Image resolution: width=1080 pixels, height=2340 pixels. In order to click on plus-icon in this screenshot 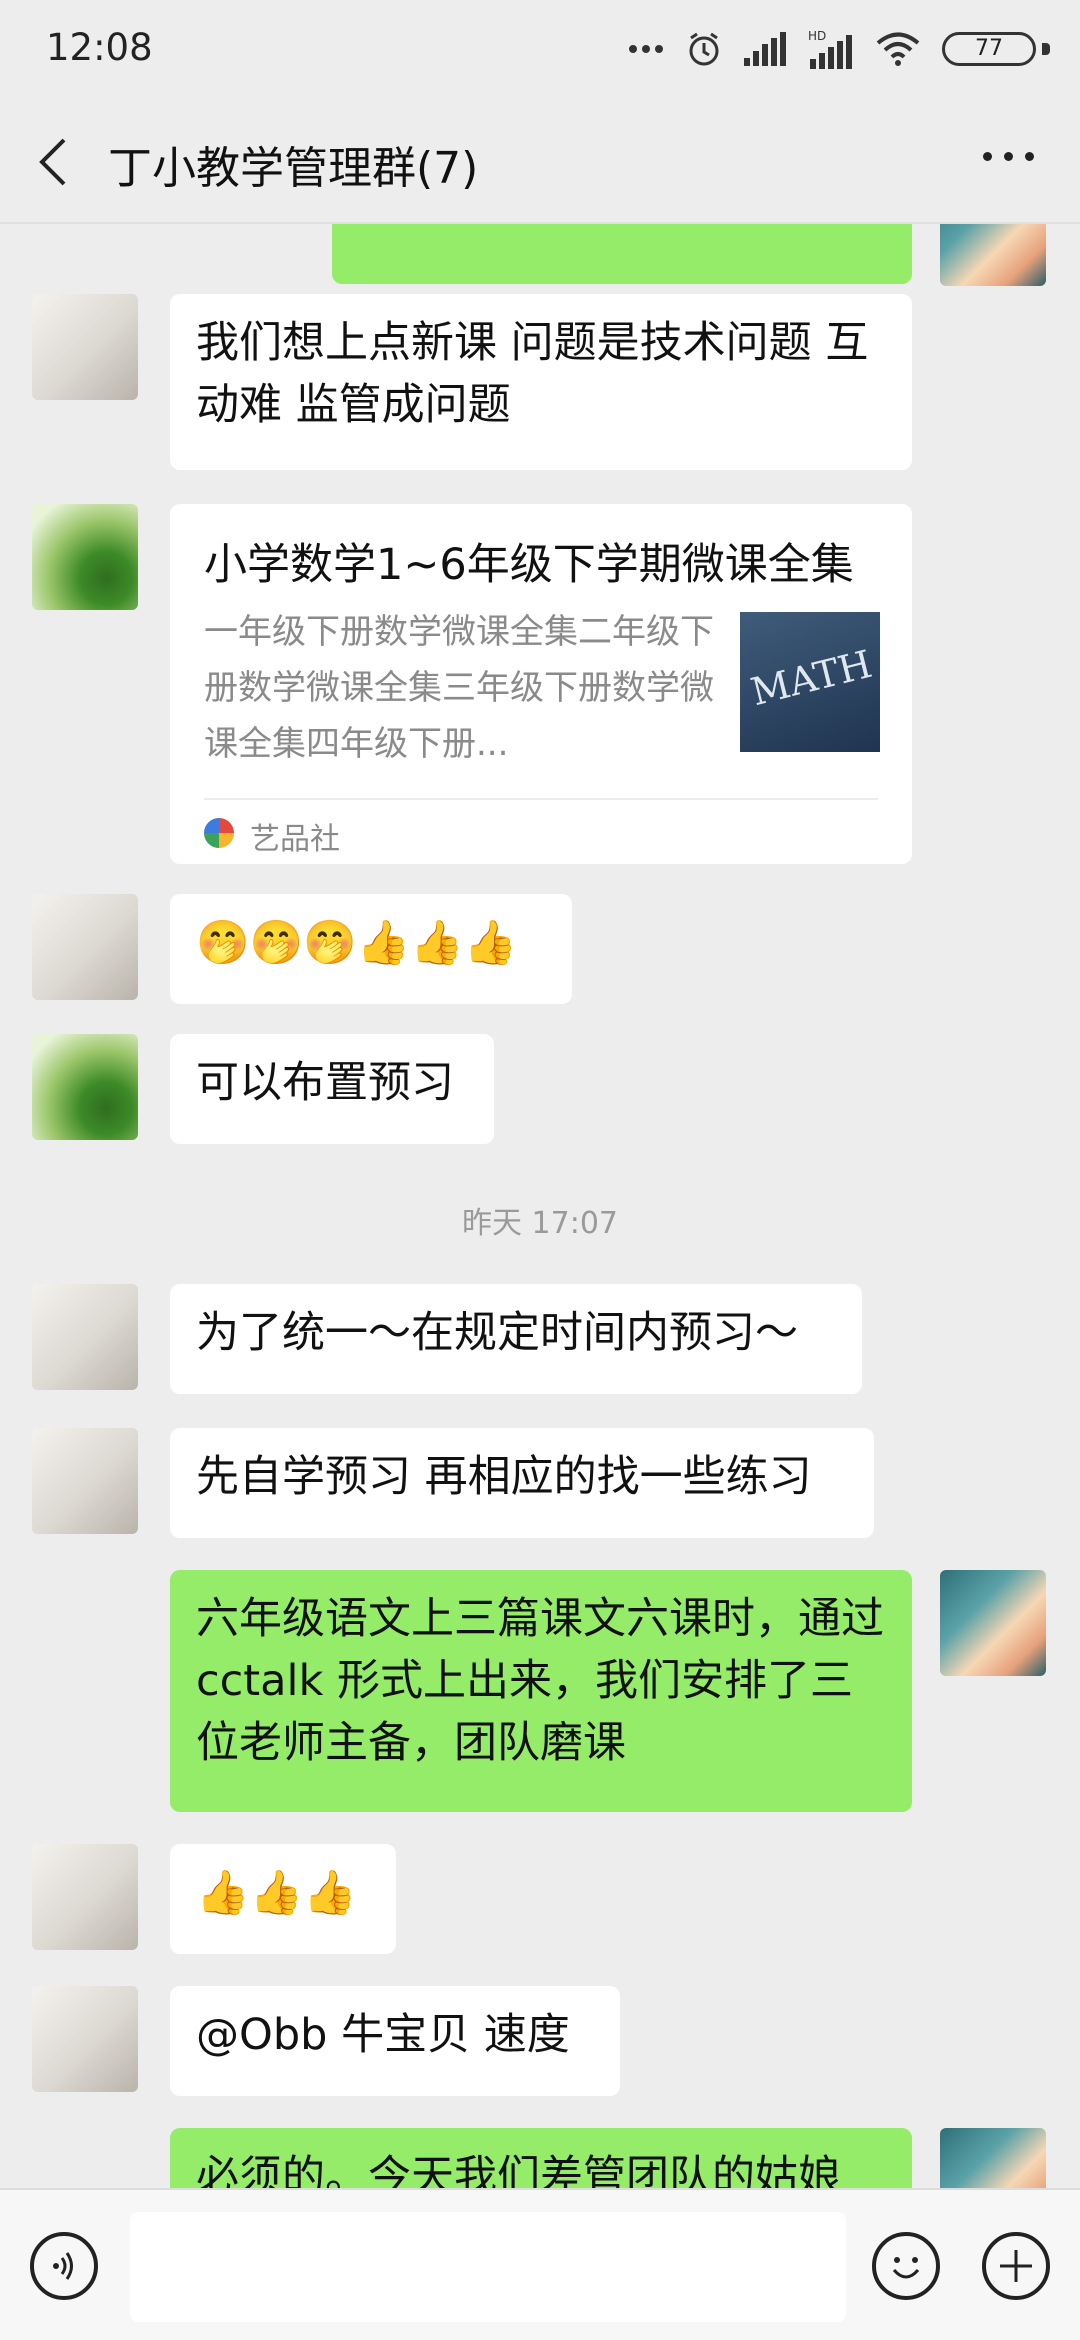, I will do `click(1016, 2266)`.